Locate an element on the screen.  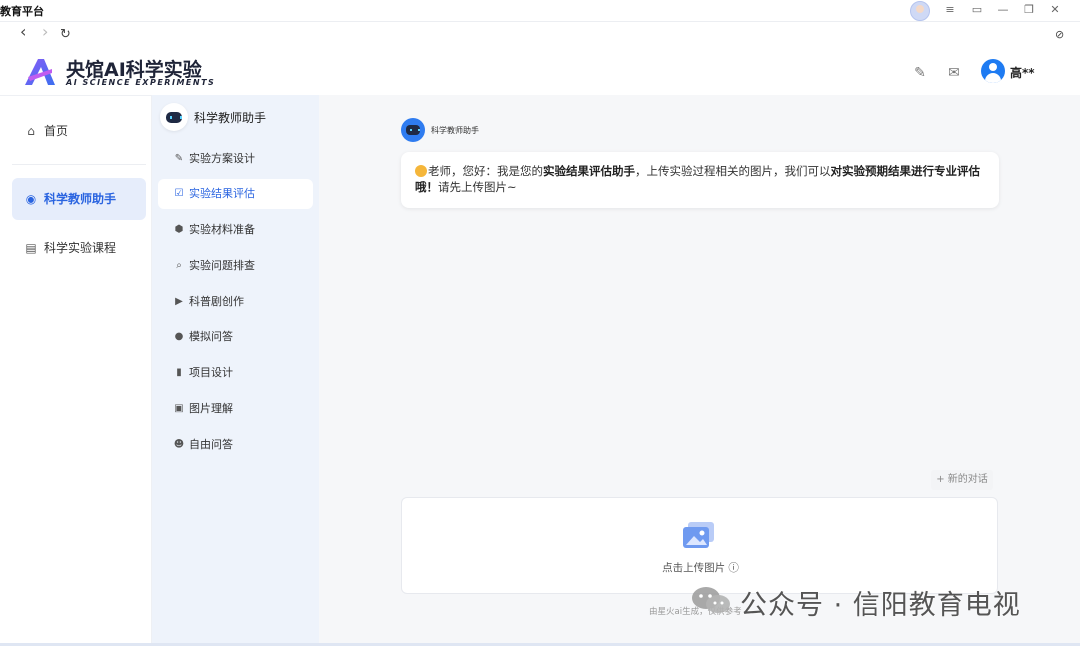
message-text: ，上传实验过程相关的图片，我们可以 is located at coordinates (733, 171).